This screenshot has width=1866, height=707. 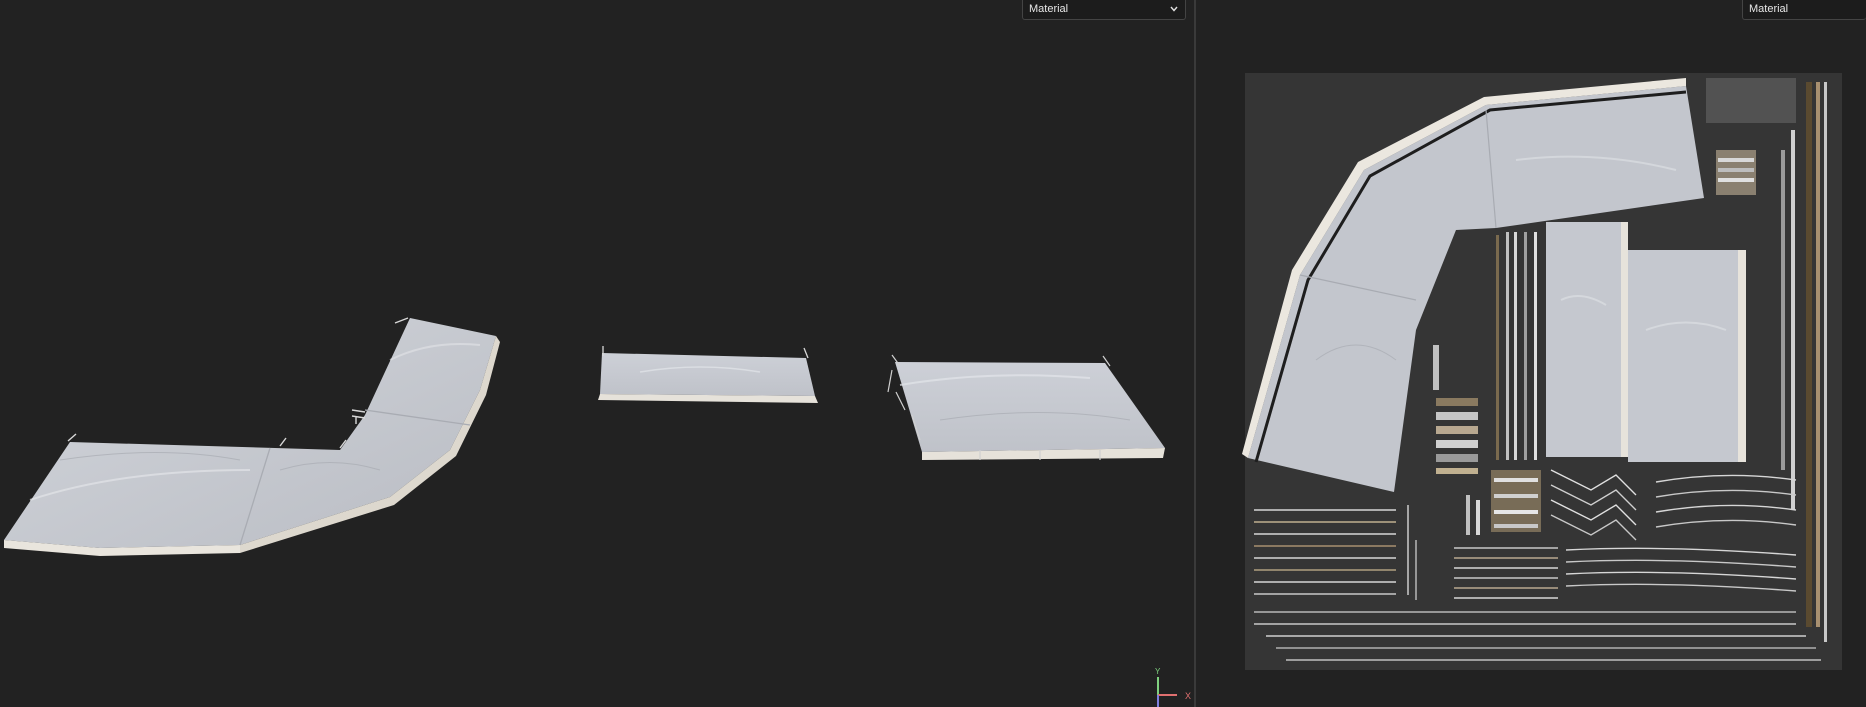 I want to click on right-mode-select: Material, so click(x=1804, y=10).